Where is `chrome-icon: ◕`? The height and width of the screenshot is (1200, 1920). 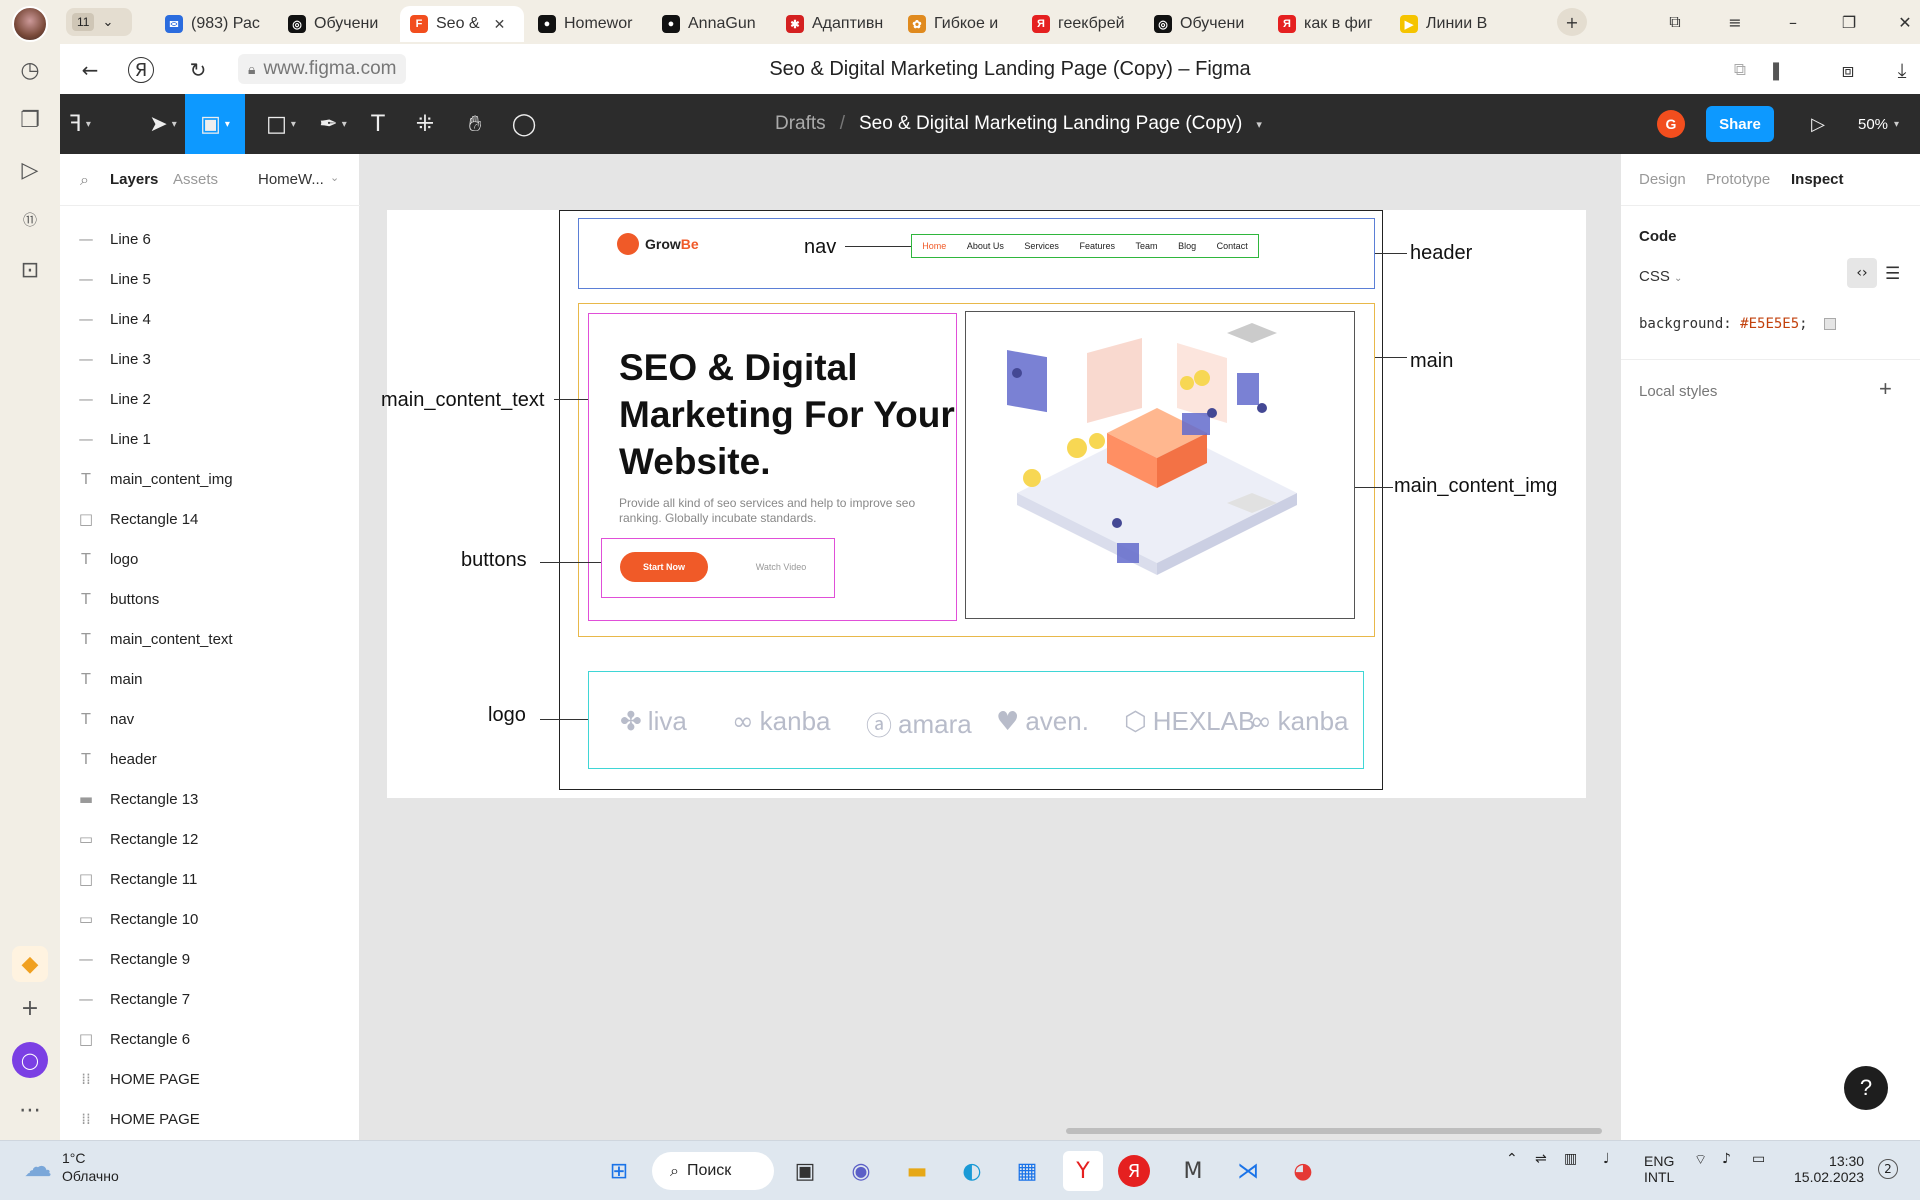 chrome-icon: ◕ is located at coordinates (1303, 1171).